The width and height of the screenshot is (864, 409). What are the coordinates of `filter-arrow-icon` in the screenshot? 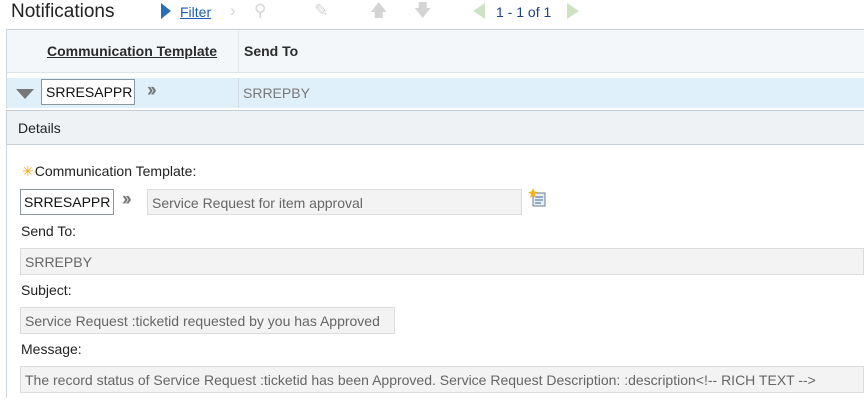 It's located at (166, 11).